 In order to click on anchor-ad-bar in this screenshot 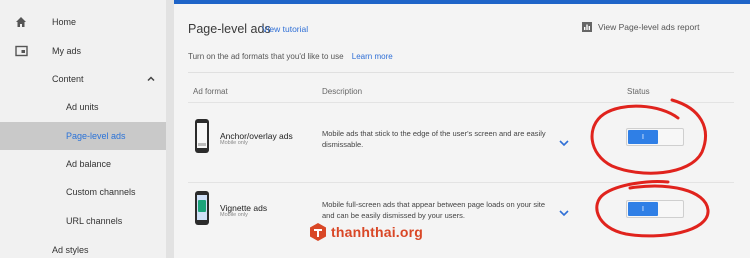, I will do `click(202, 144)`.